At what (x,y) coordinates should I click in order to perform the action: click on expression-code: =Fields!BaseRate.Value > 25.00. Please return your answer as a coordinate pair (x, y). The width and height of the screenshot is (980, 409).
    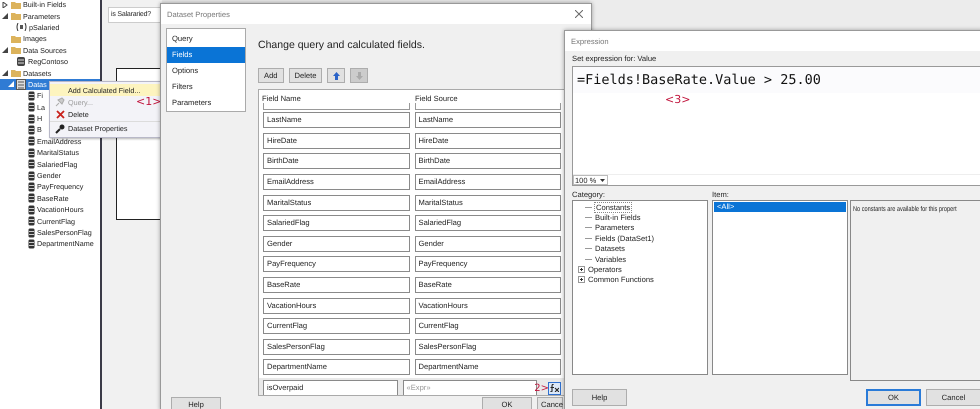
    Looking at the image, I should click on (699, 80).